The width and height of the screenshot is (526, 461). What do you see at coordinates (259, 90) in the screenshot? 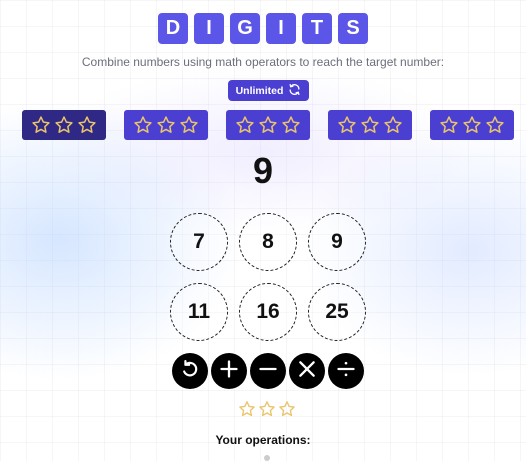
I see `mode-label: Unlimited` at bounding box center [259, 90].